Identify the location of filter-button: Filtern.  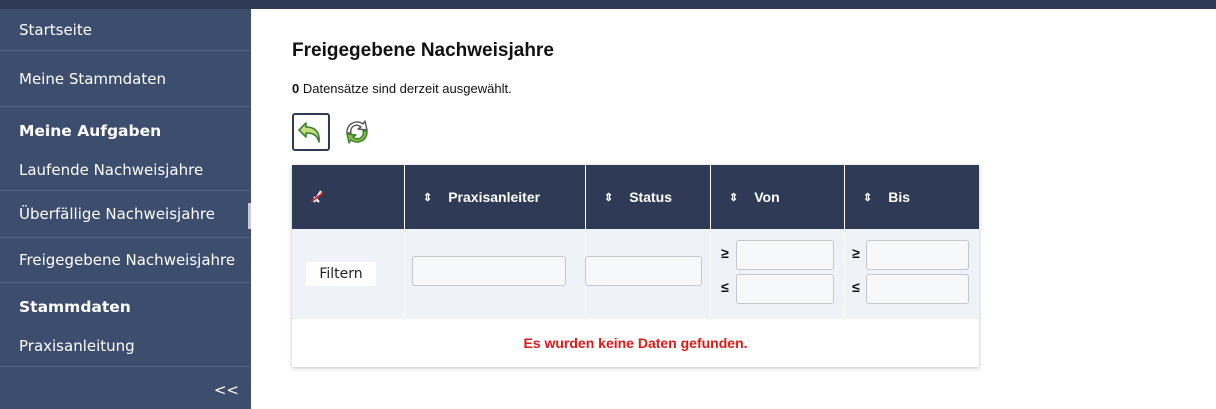
(341, 274).